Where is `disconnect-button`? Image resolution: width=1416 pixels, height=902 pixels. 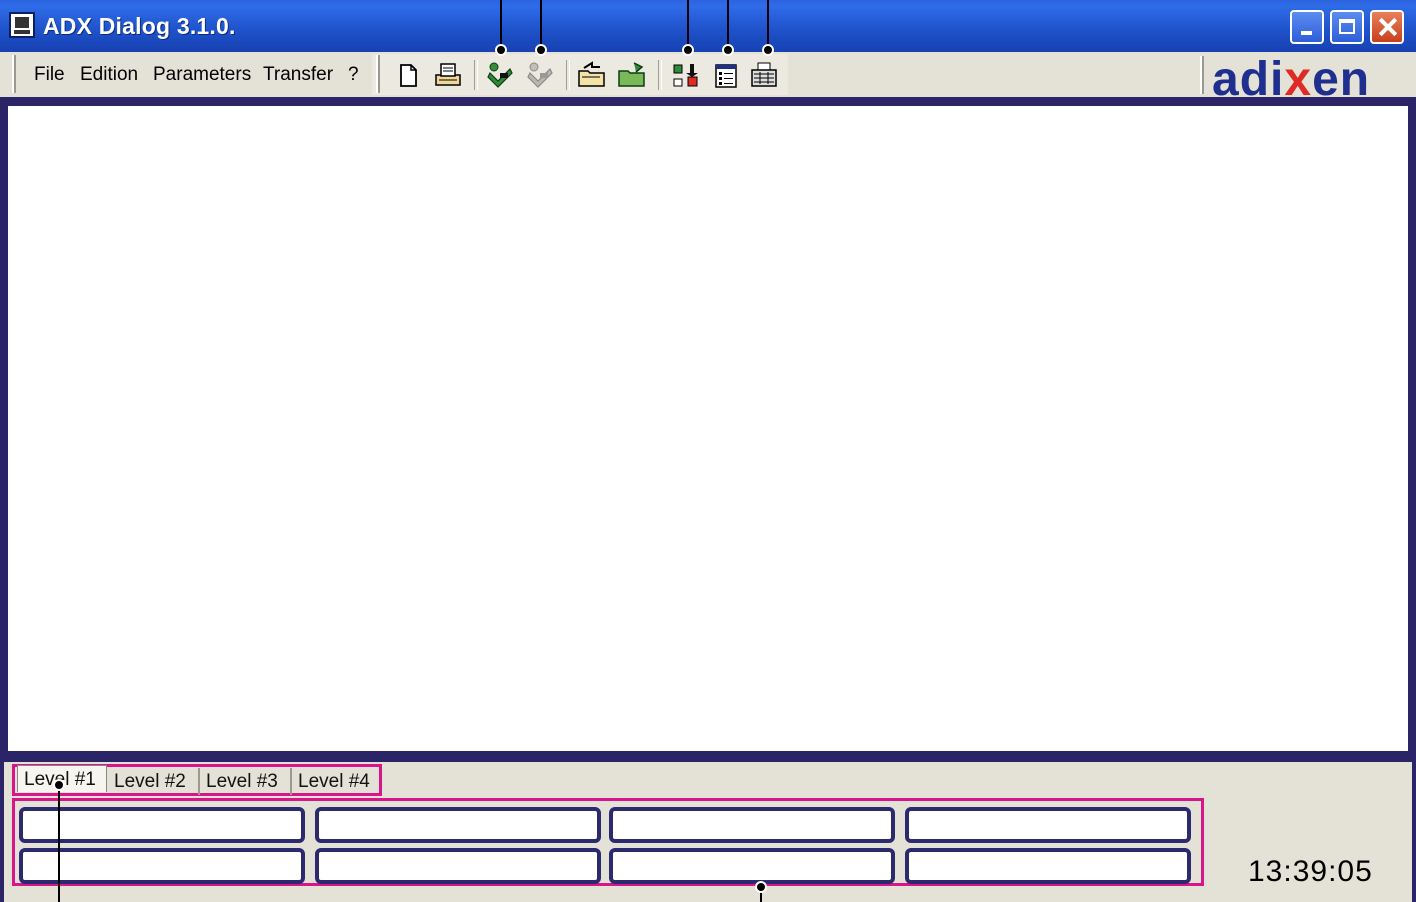 disconnect-button is located at coordinates (540, 75).